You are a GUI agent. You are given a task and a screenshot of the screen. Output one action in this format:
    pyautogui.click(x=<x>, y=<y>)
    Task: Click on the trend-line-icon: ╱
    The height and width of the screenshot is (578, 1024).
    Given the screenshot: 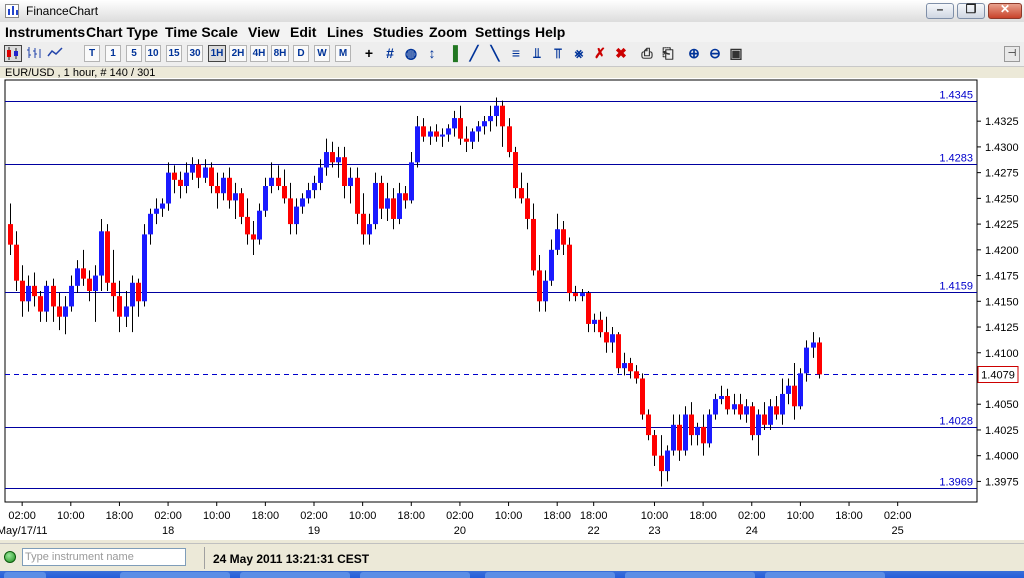 What is the action you would take?
    pyautogui.click(x=474, y=53)
    